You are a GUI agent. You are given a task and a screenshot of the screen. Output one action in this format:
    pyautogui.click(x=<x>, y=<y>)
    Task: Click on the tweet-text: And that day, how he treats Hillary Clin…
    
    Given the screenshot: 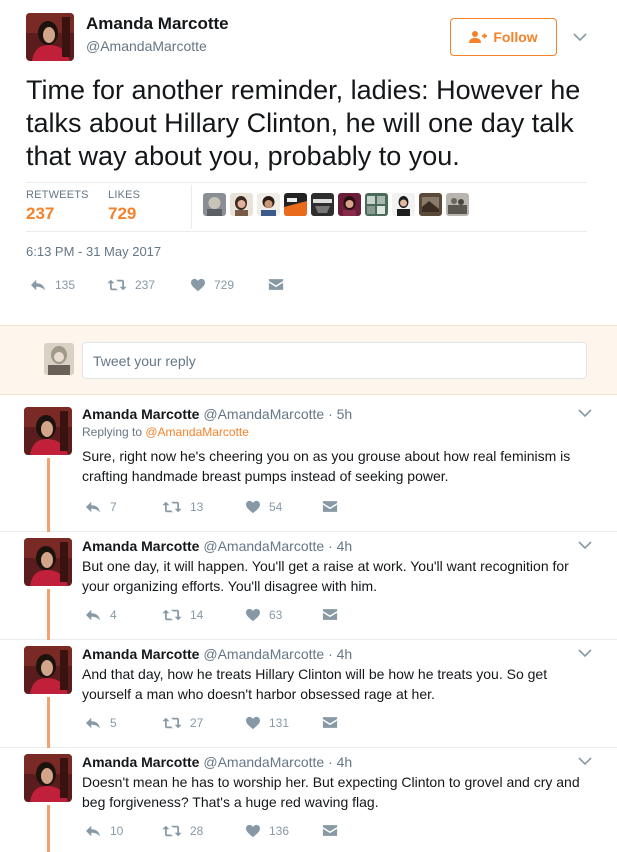 What is the action you would take?
    pyautogui.click(x=315, y=684)
    